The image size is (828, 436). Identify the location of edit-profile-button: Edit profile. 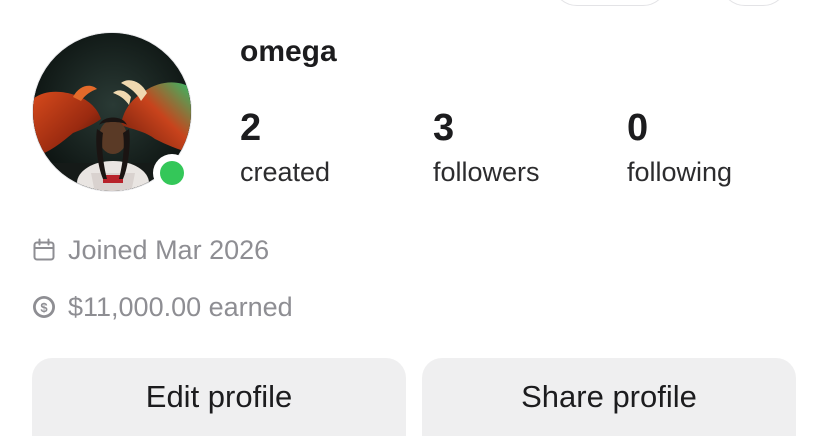
(219, 397).